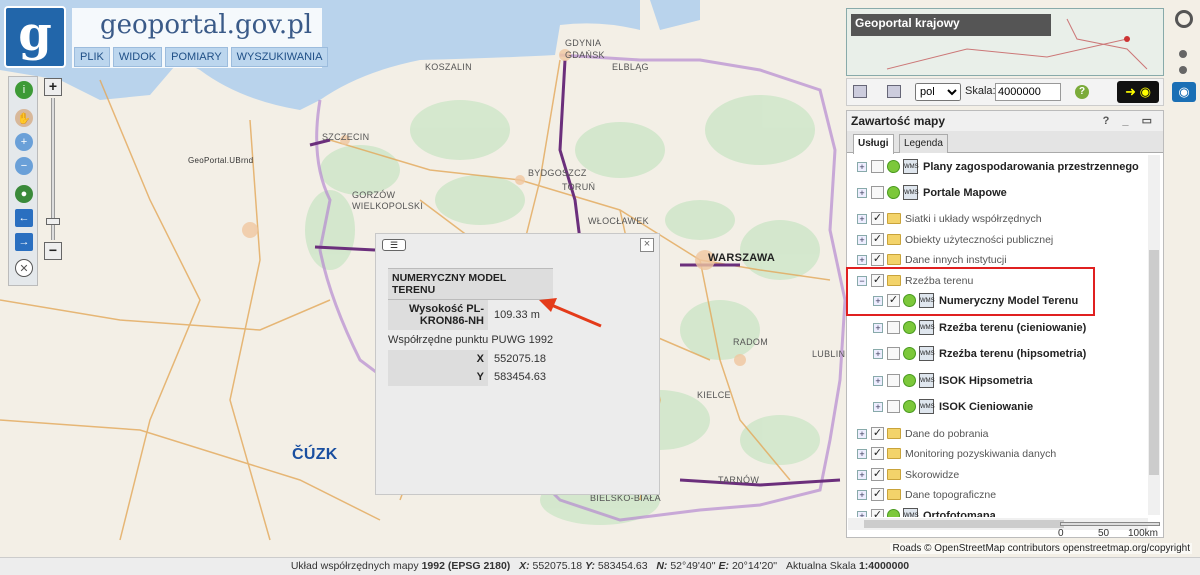  I want to click on layer-row: + ✓ Dane do pobrania, so click(1000, 435).